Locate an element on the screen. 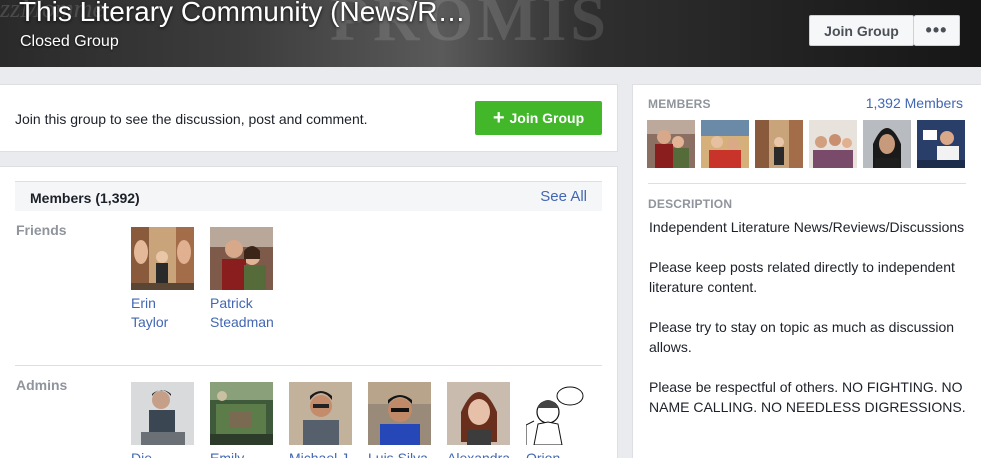  admin-name: Michael J is located at coordinates (324, 453).